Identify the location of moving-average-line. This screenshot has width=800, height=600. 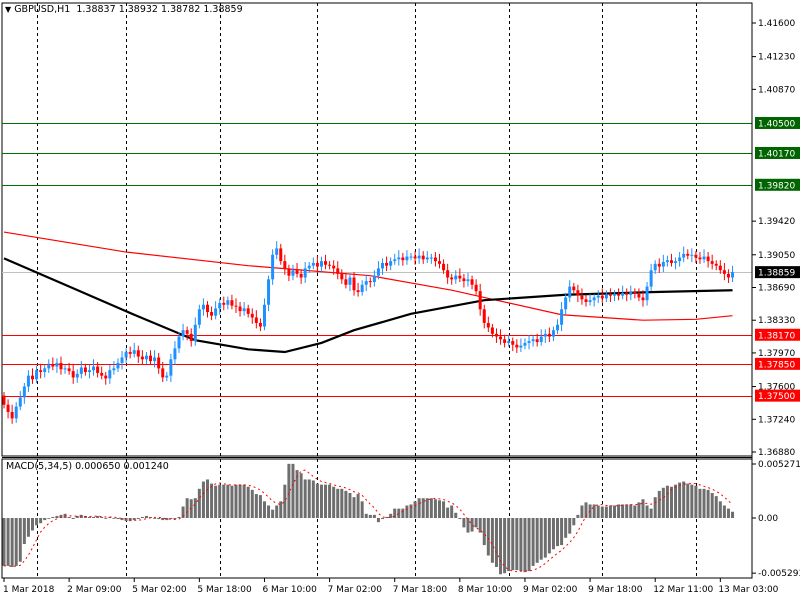
(368, 276).